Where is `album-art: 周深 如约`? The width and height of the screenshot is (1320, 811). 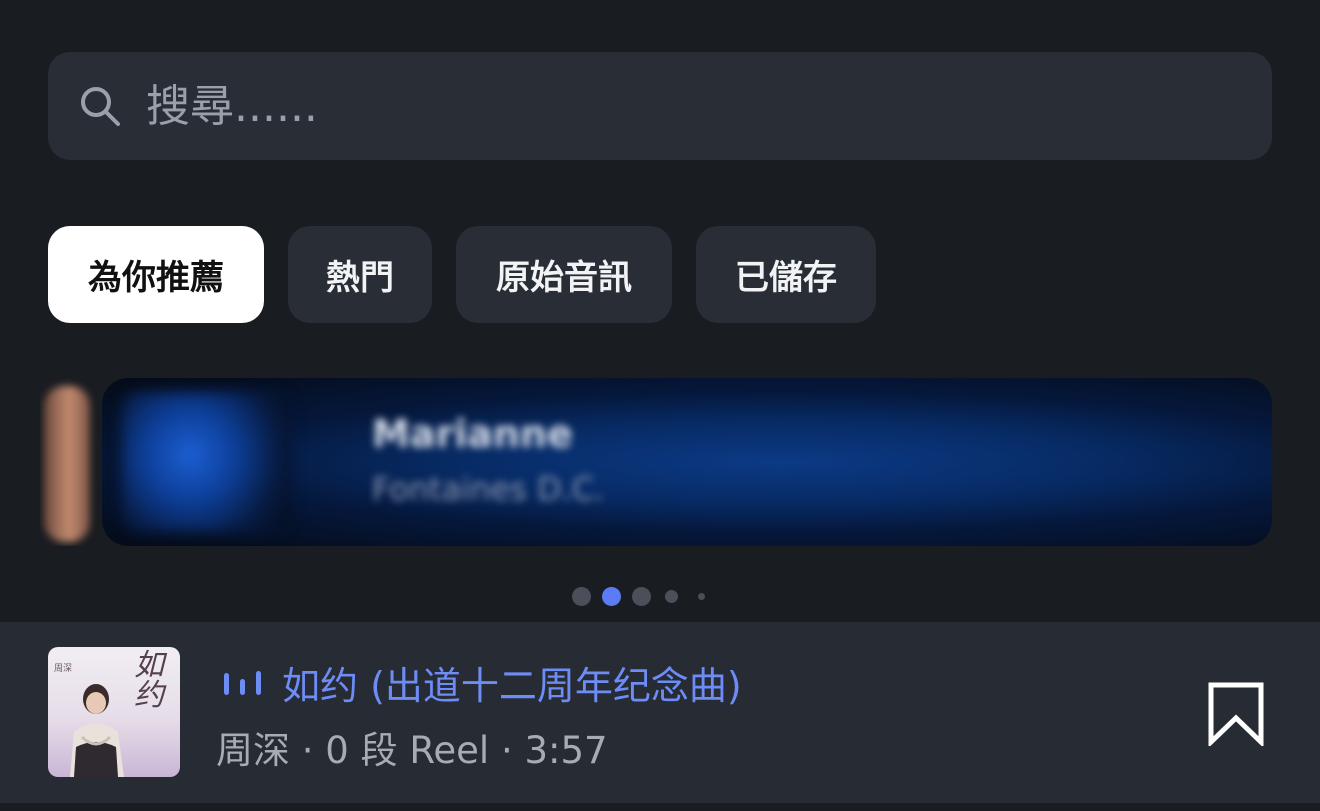
album-art: 周深 如约 is located at coordinates (114, 712).